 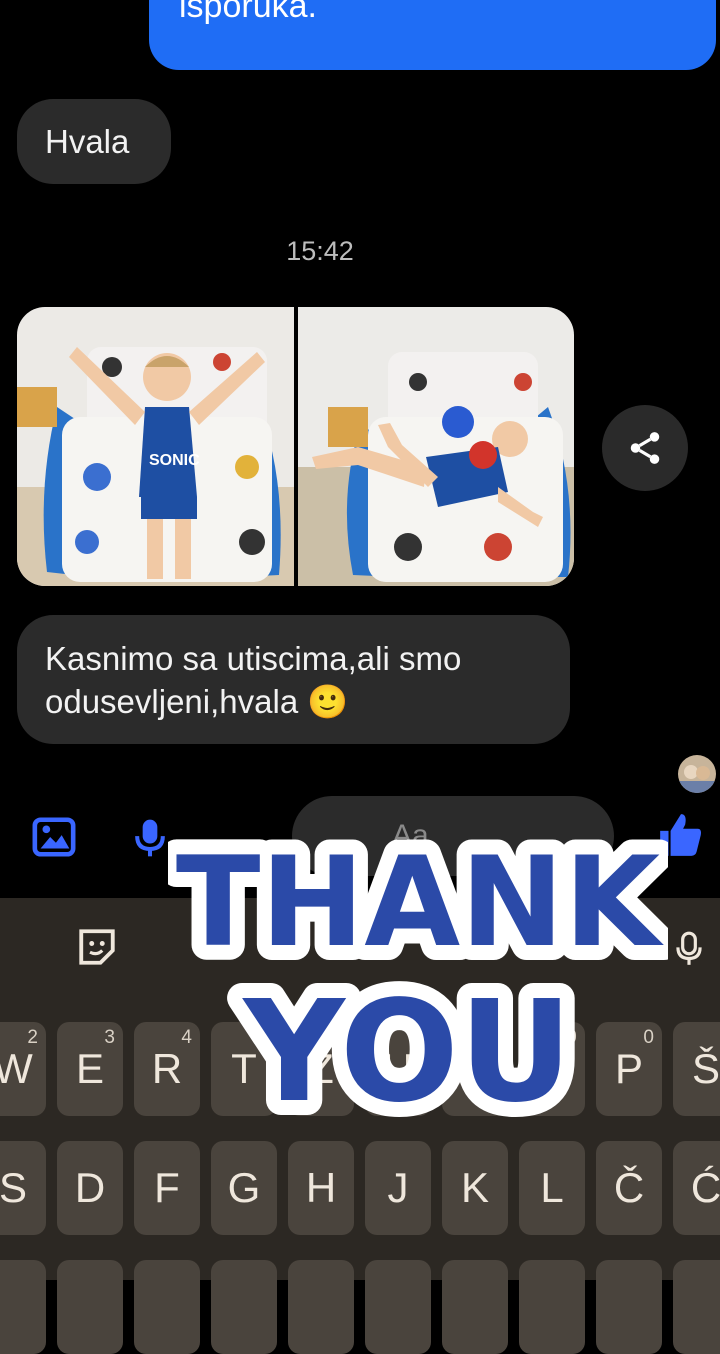 I want to click on microphone-icon, so click(x=150, y=838).